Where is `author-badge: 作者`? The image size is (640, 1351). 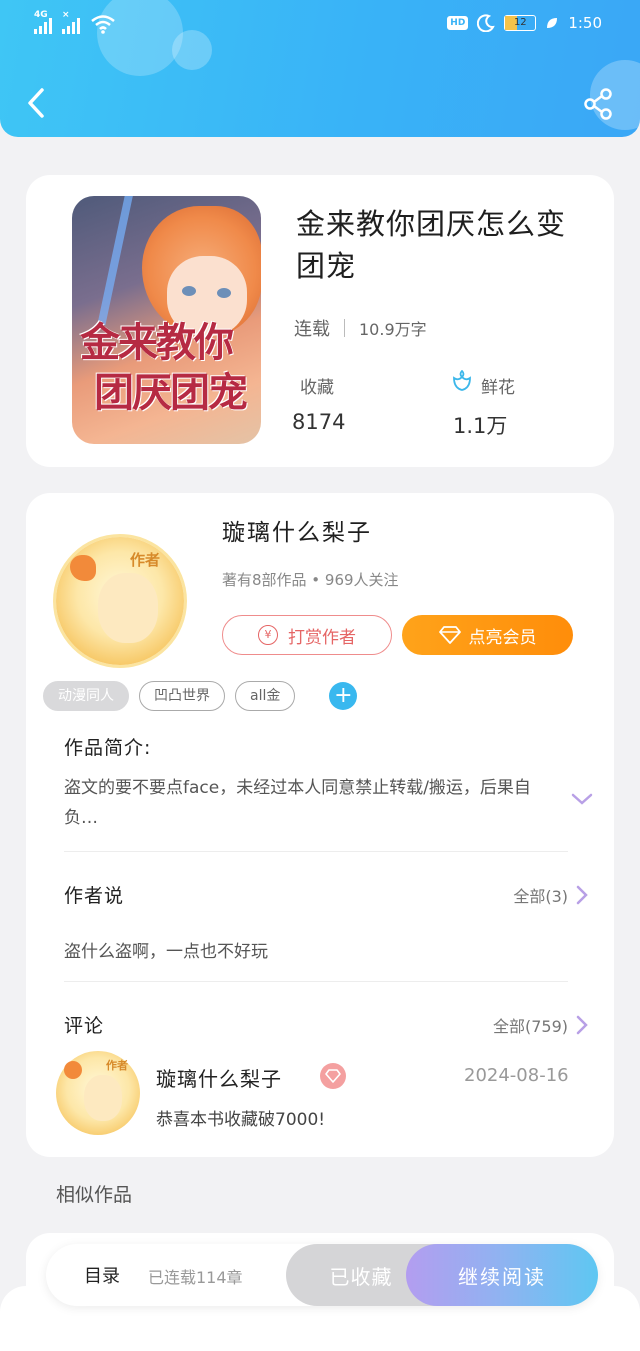
author-badge: 作者 is located at coordinates (145, 560).